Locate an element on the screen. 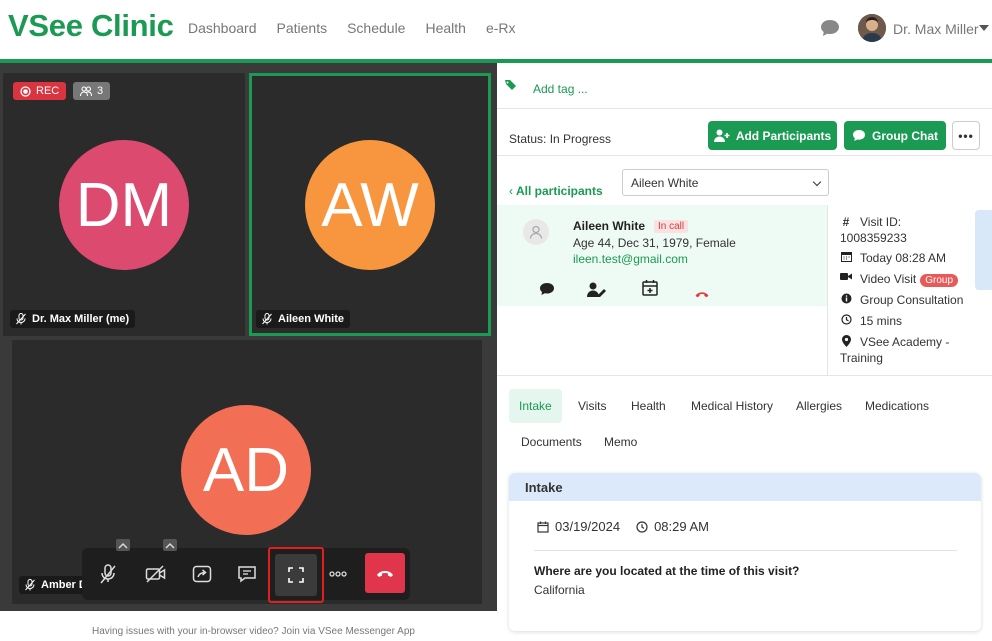  chat-icon is located at coordinates (247, 574).